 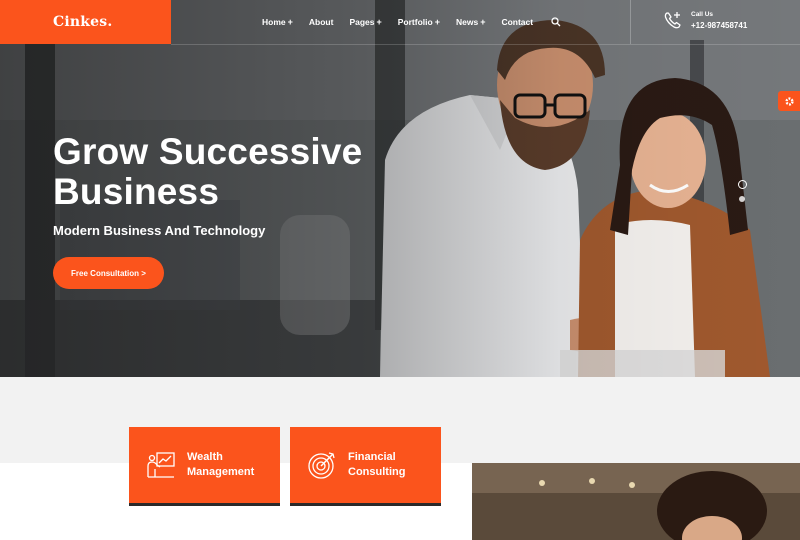 What do you see at coordinates (205, 457) in the screenshot?
I see `service-label-line-1: Wealth` at bounding box center [205, 457].